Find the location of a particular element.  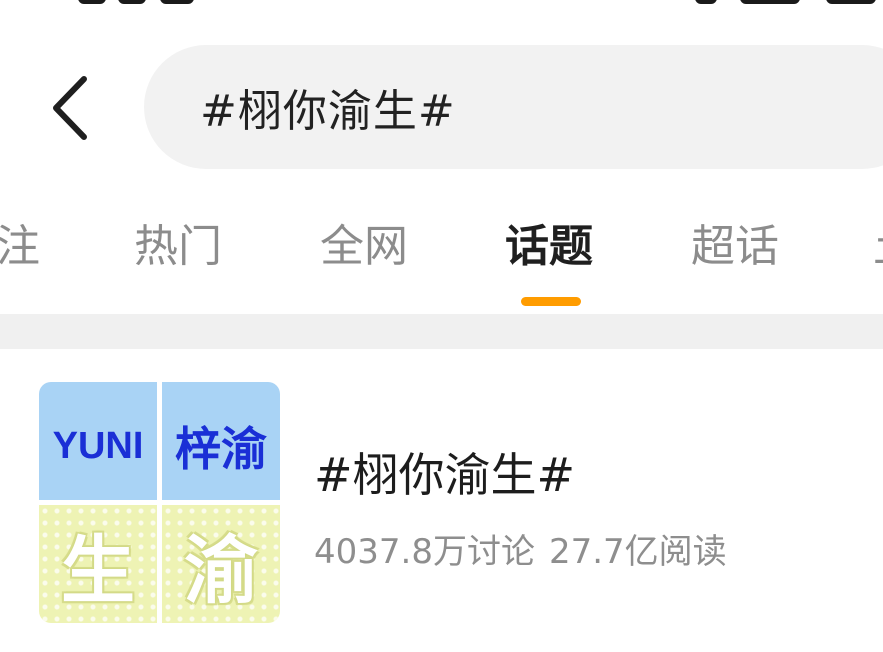

thumbnail-tile: 生 is located at coordinates (98, 564).